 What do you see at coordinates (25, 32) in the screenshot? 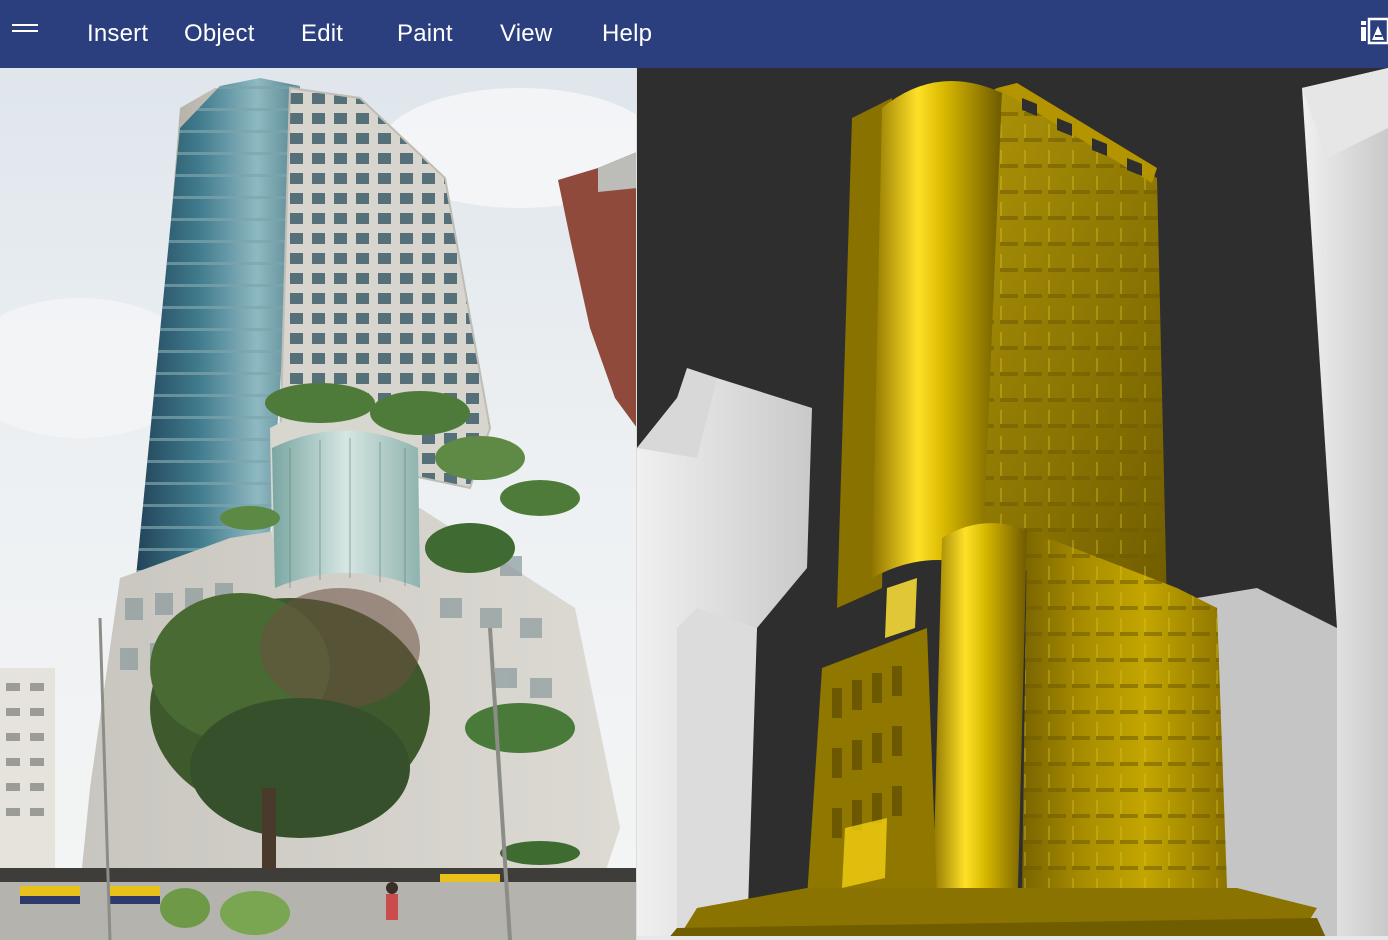
I see `hamburger-menu-icon` at bounding box center [25, 32].